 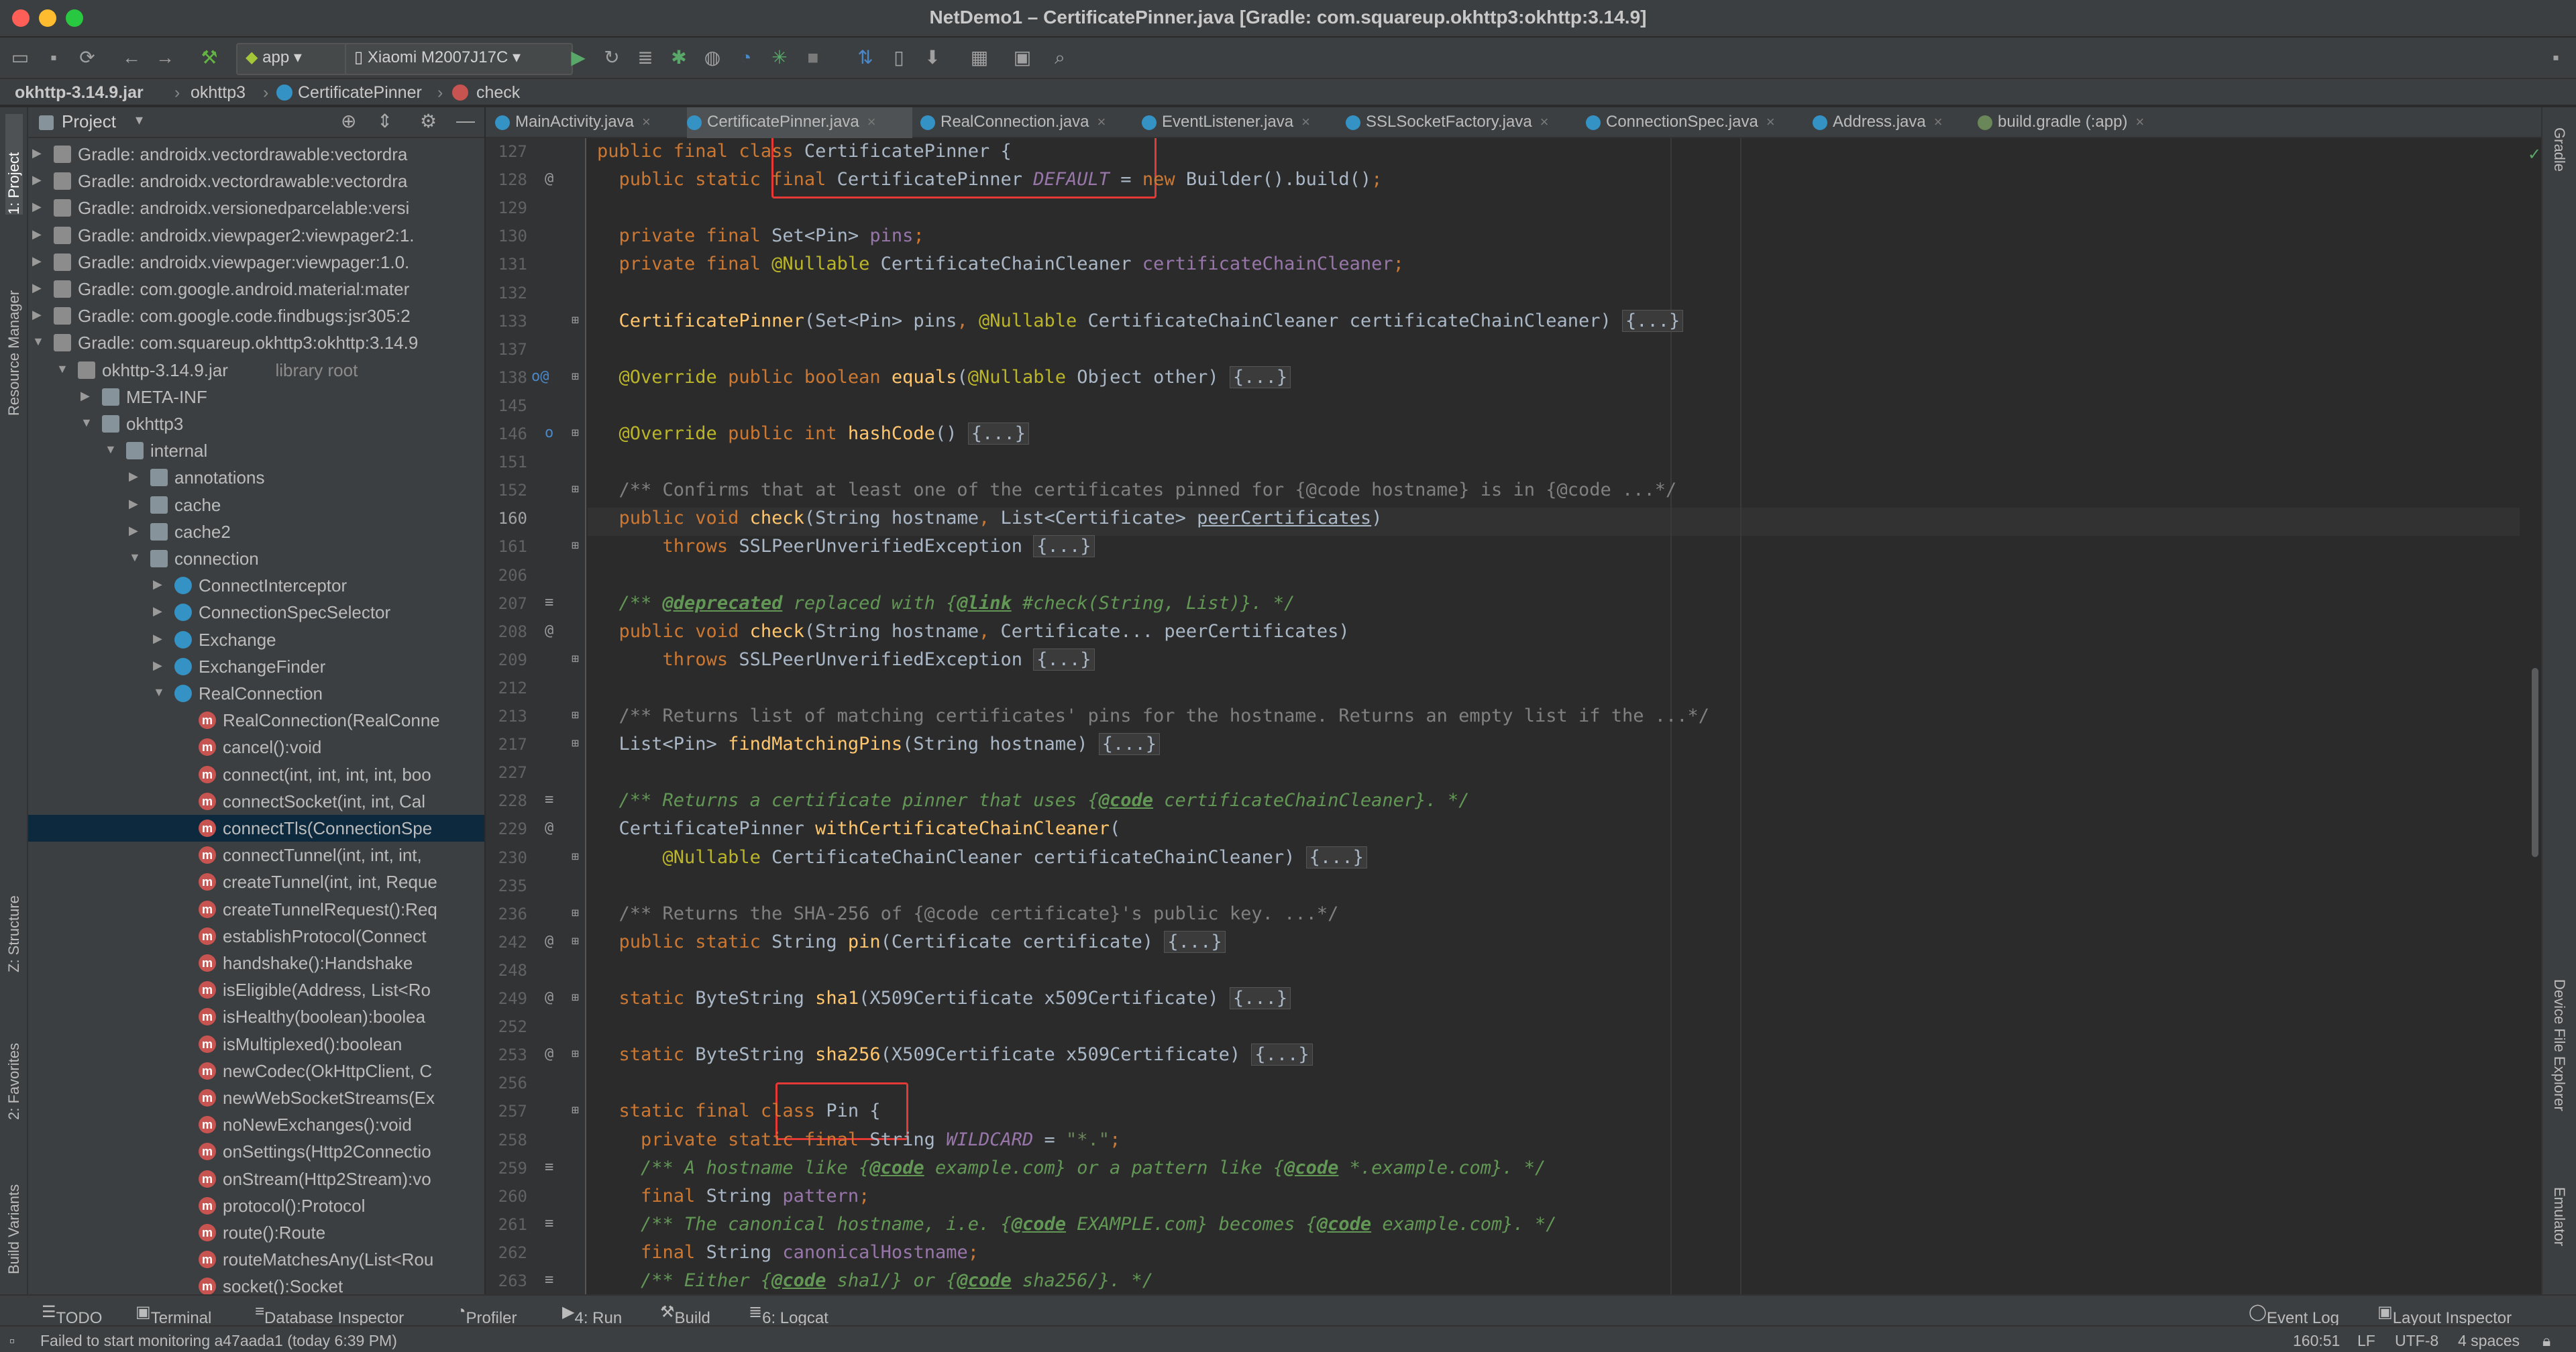 What do you see at coordinates (549, 433) in the screenshot?
I see `override-marker-icon: o` at bounding box center [549, 433].